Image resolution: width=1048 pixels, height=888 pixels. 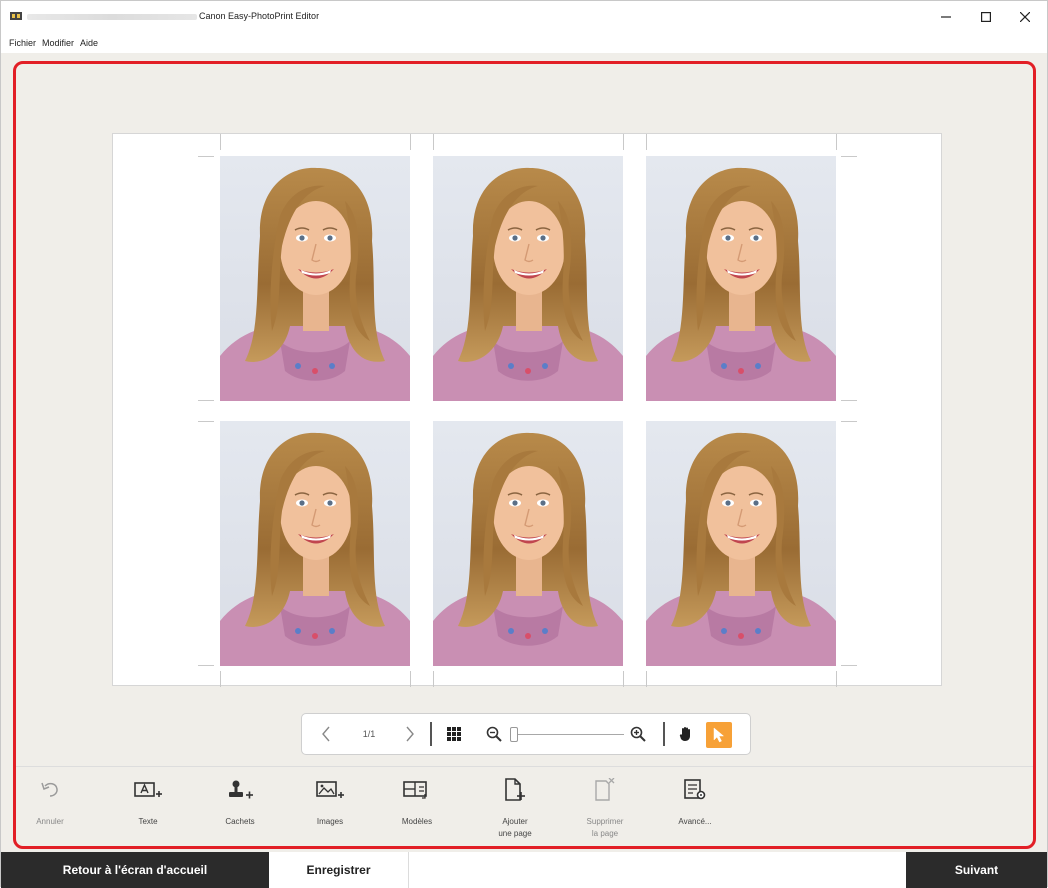 I want to click on close-button, so click(x=1025, y=17).